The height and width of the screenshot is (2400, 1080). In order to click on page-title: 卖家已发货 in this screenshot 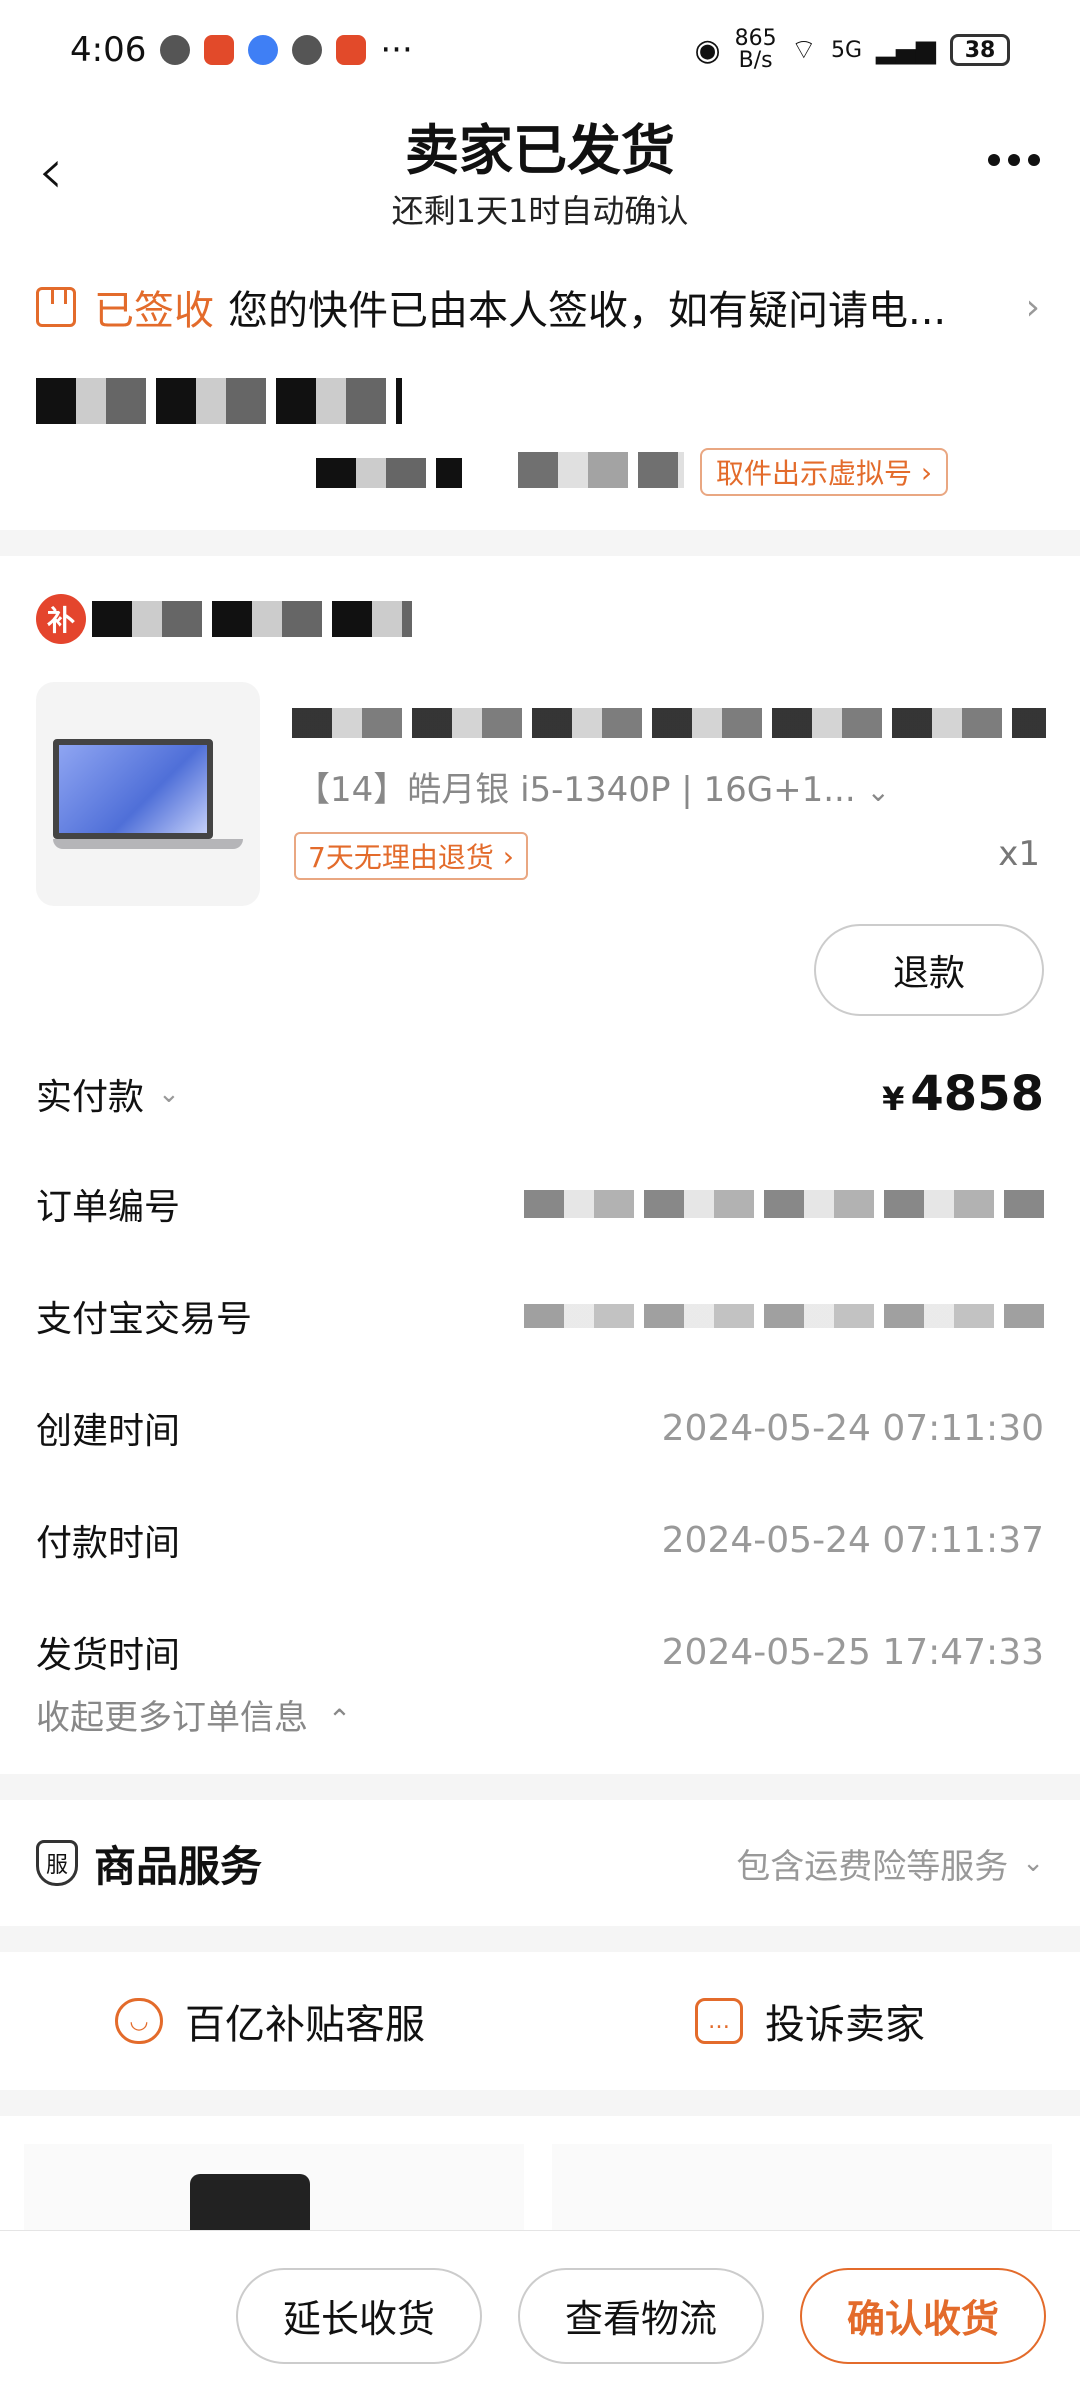, I will do `click(540, 150)`.